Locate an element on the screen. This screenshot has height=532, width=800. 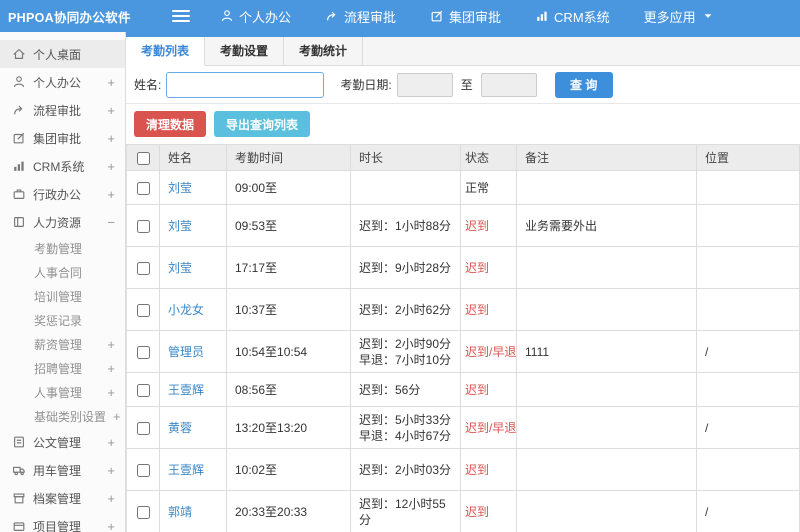
nav-item-label: 个人办公 is located at coordinates (265, 17).